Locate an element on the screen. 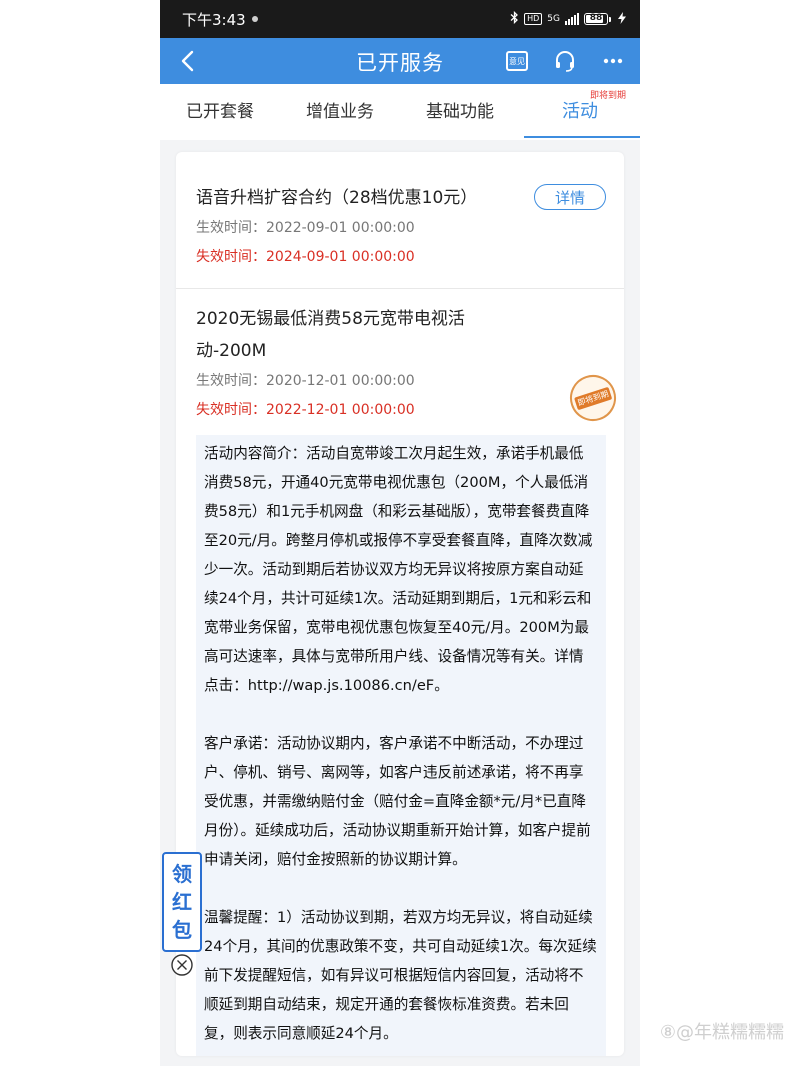 This screenshot has width=800, height=1066. red-packet-char: 红 is located at coordinates (182, 902).